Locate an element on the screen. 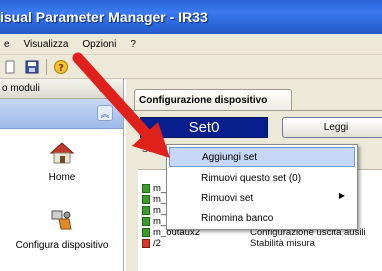 Image resolution: width=382 pixels, height=271 pixels. toolbar-separator is located at coordinates (46, 66).